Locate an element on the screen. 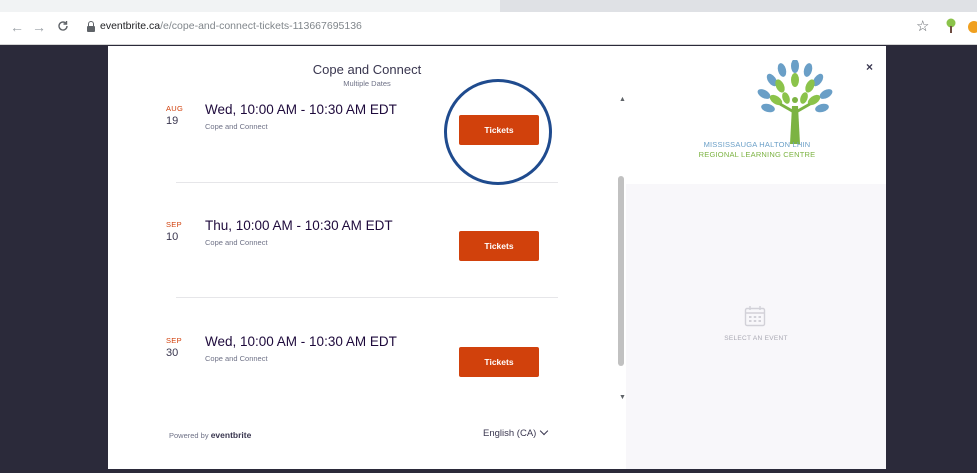  calendar-icon is located at coordinates (755, 316).